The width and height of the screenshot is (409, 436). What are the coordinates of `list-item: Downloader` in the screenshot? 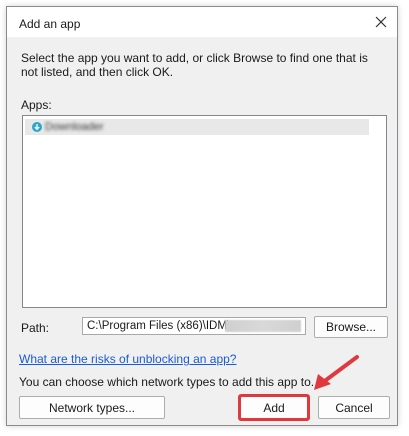 It's located at (197, 127).